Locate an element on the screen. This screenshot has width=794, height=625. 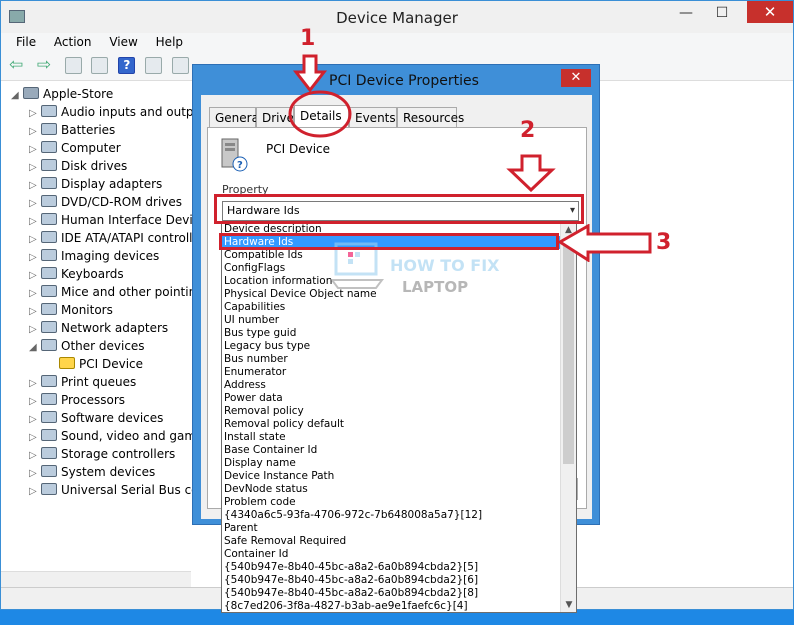
tree-node: ▷ Universal Serial Bus controllers is located at coordinates (106, 490).